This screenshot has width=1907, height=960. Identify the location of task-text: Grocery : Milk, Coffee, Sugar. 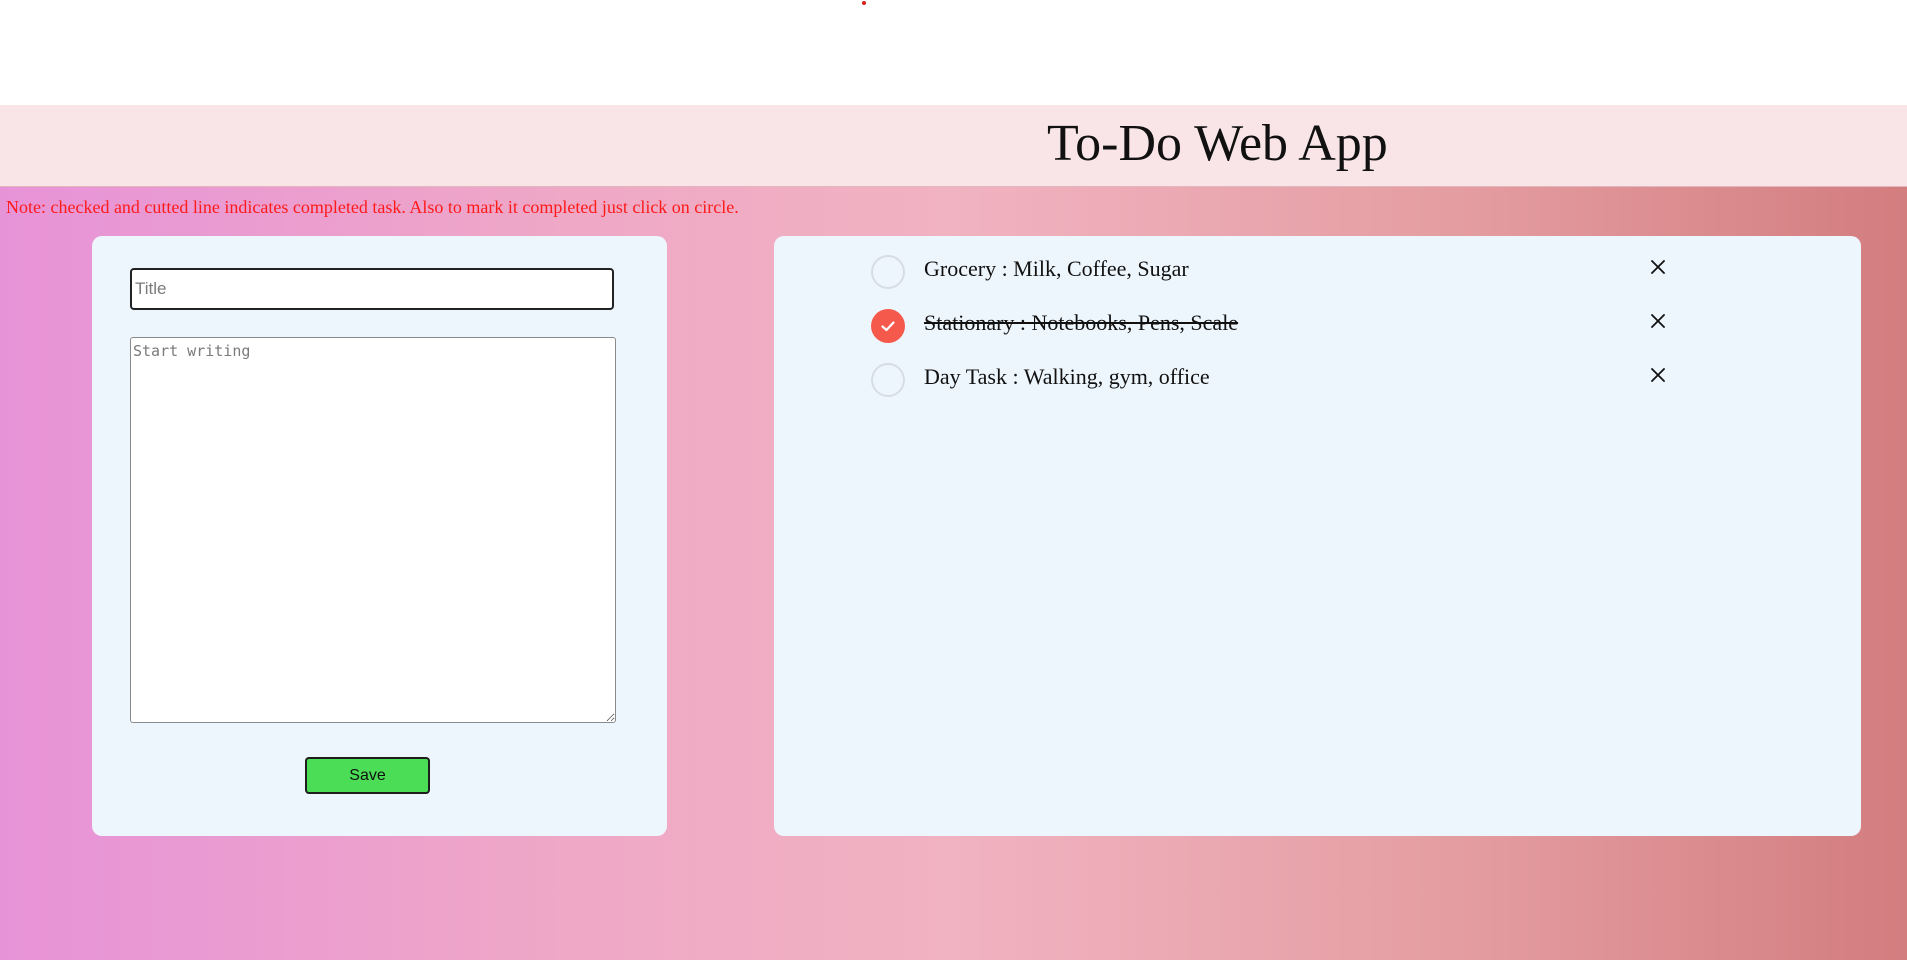
(1056, 268).